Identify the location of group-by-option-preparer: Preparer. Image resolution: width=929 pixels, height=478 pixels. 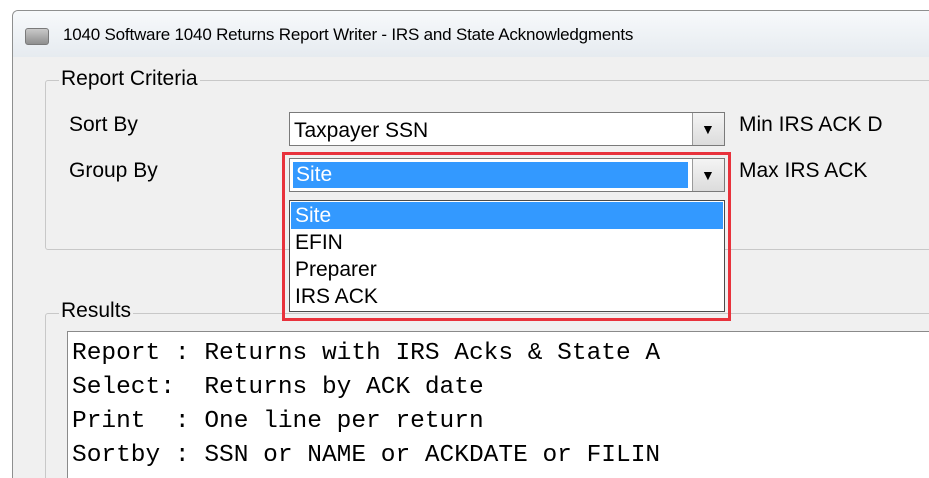
(507, 269).